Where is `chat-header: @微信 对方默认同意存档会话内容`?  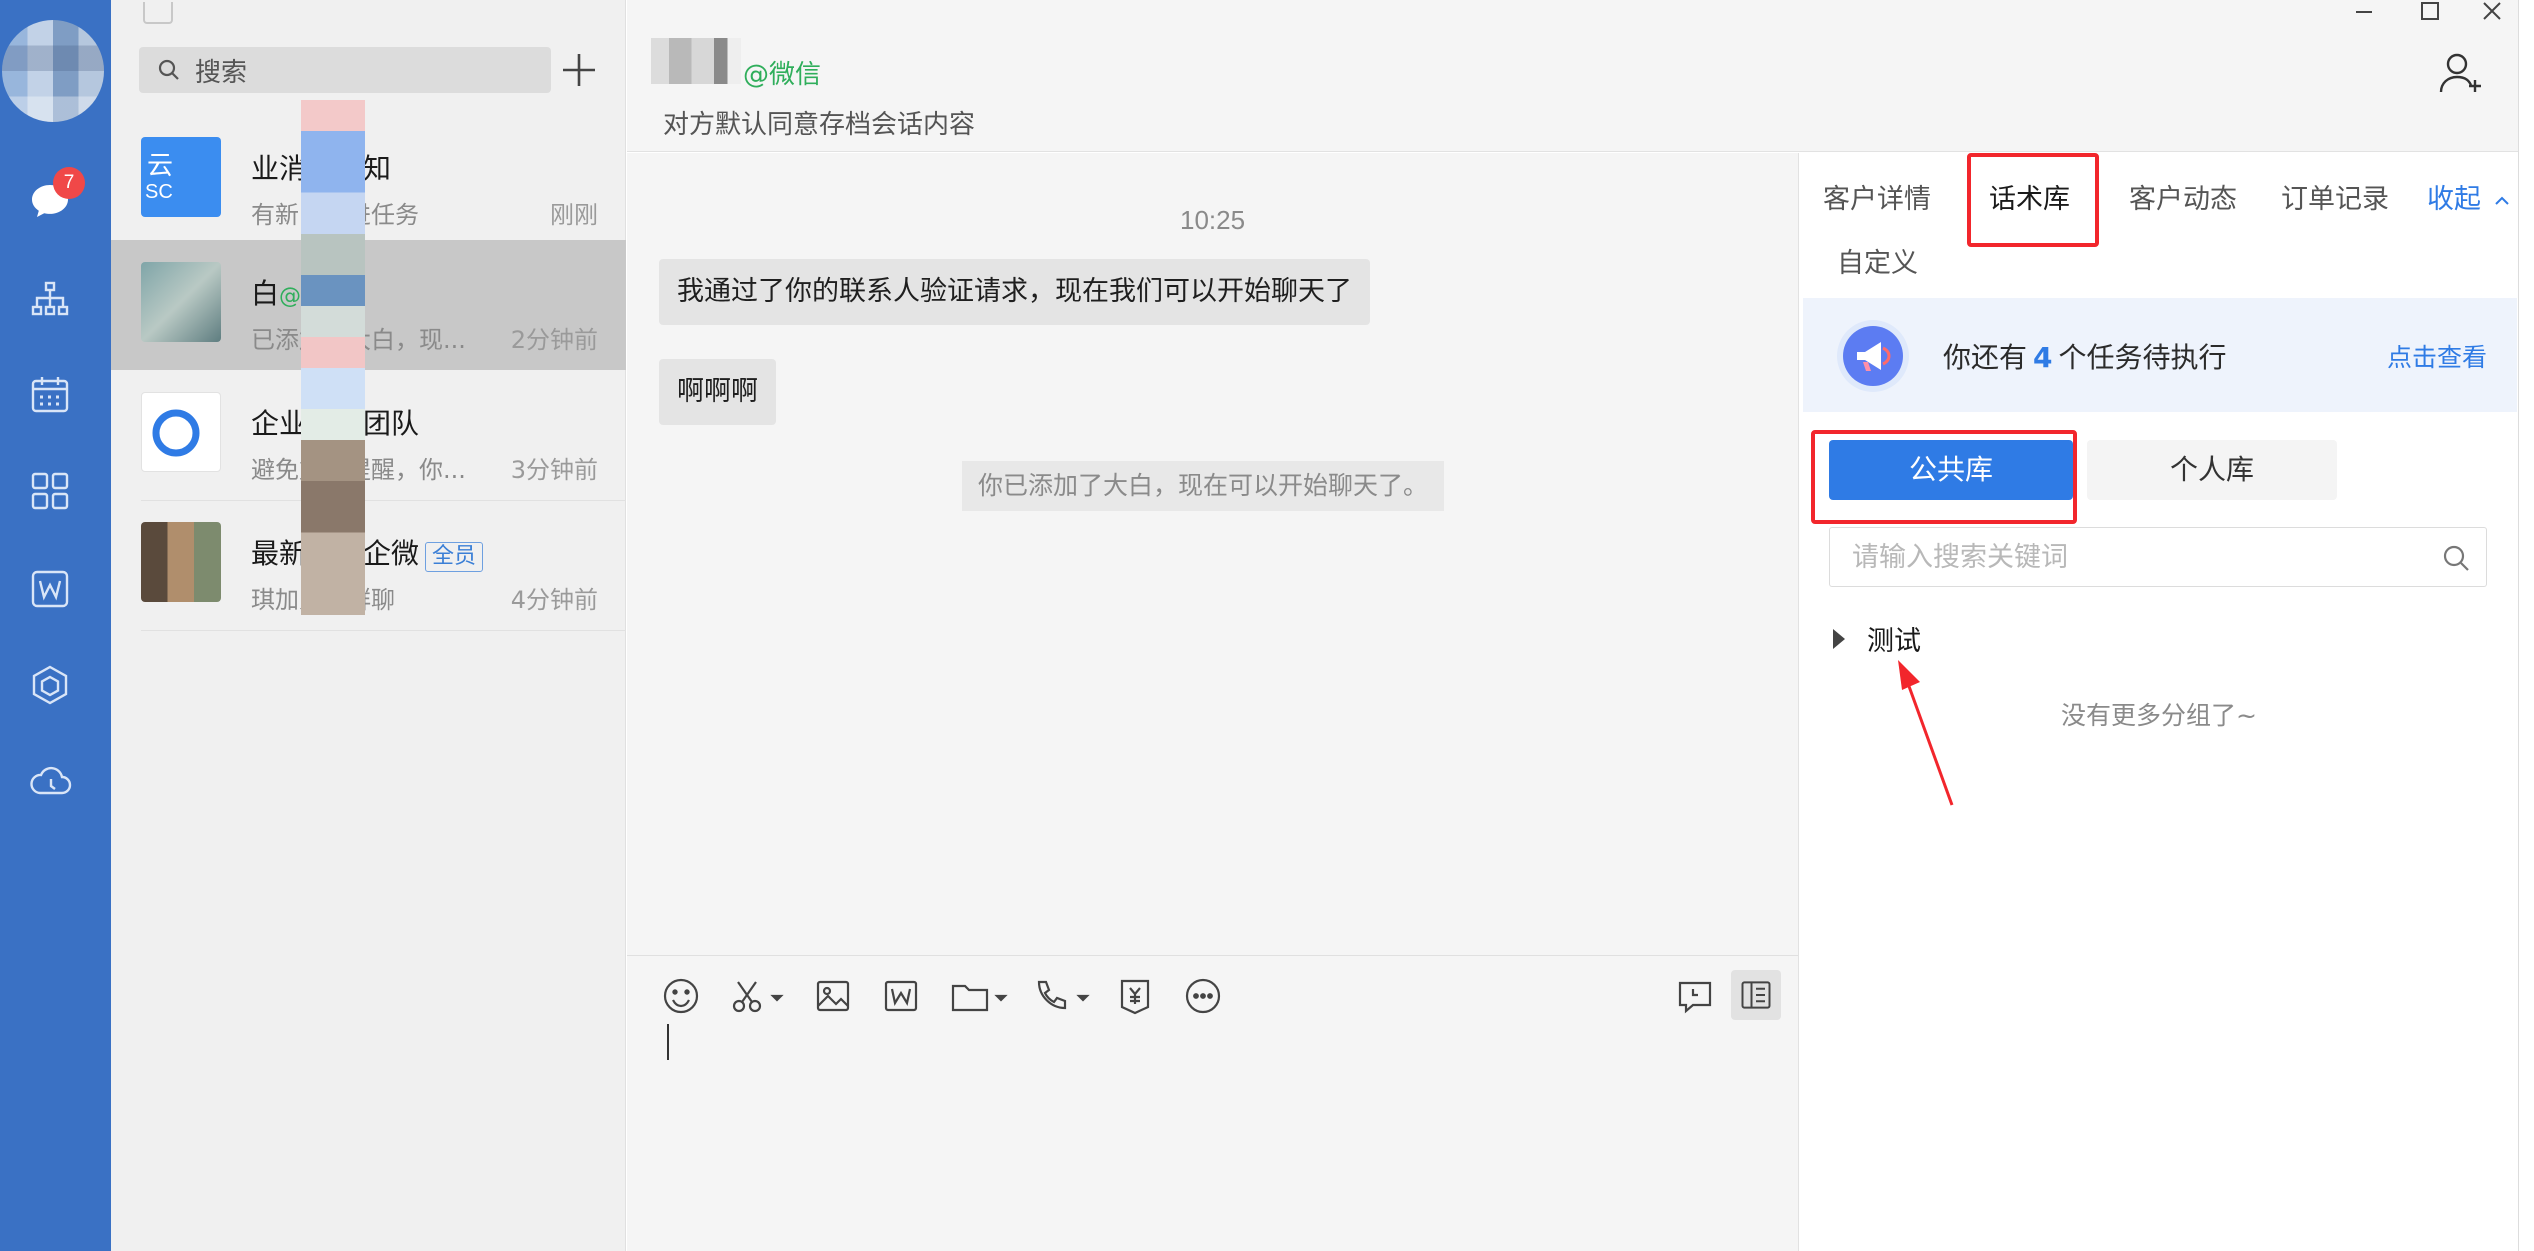 chat-header: @微信 对方默认同意存档会话内容 is located at coordinates (1580, 76).